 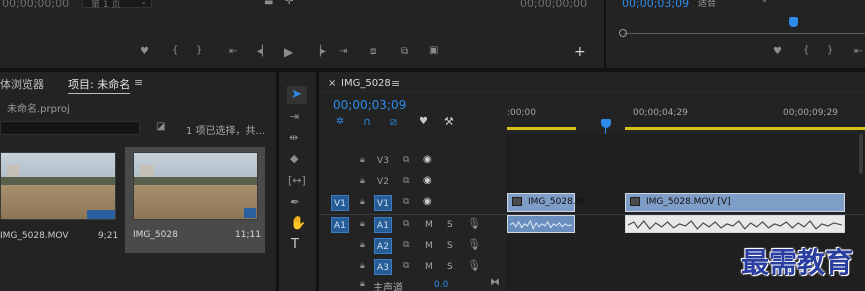 I want to click on waveform, so click(x=735, y=225).